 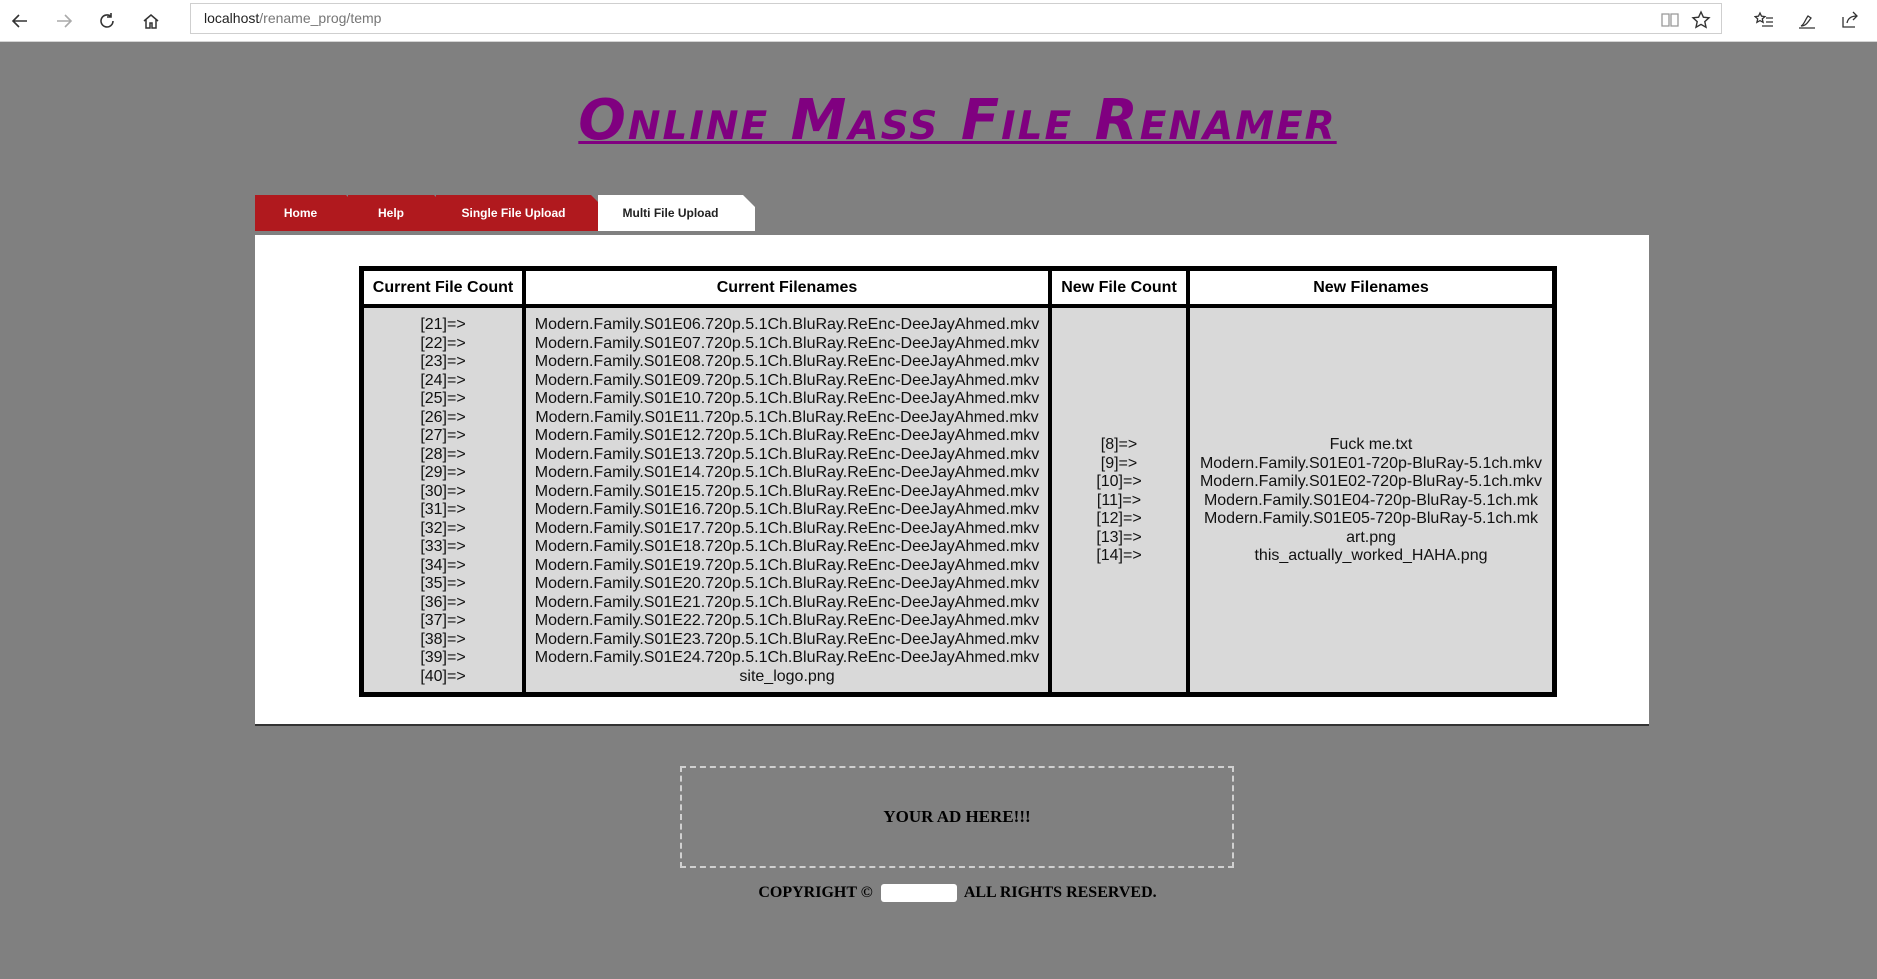 I want to click on site-title: Online Mass File Renamer, so click(x=938, y=120).